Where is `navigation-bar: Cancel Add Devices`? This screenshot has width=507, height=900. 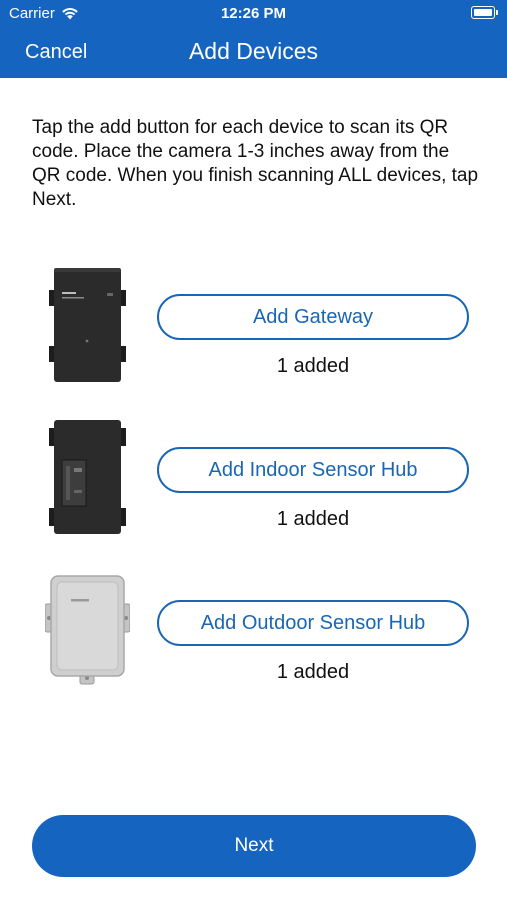
navigation-bar: Cancel Add Devices is located at coordinates (253, 53).